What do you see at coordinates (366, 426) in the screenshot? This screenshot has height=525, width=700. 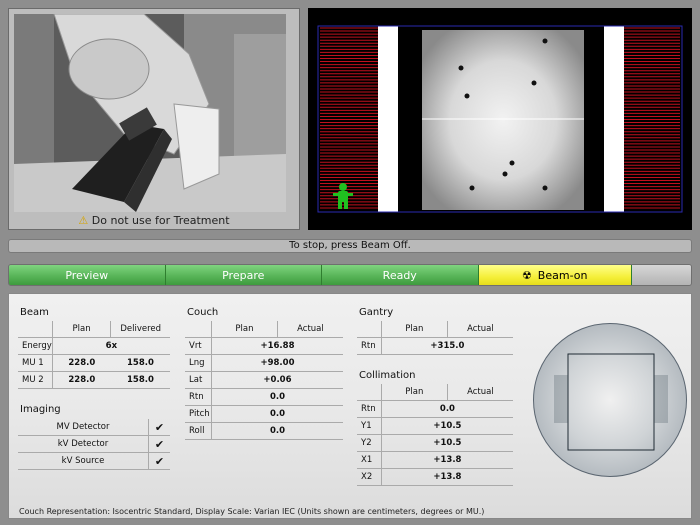 I see `collimation-row-label: Y1` at bounding box center [366, 426].